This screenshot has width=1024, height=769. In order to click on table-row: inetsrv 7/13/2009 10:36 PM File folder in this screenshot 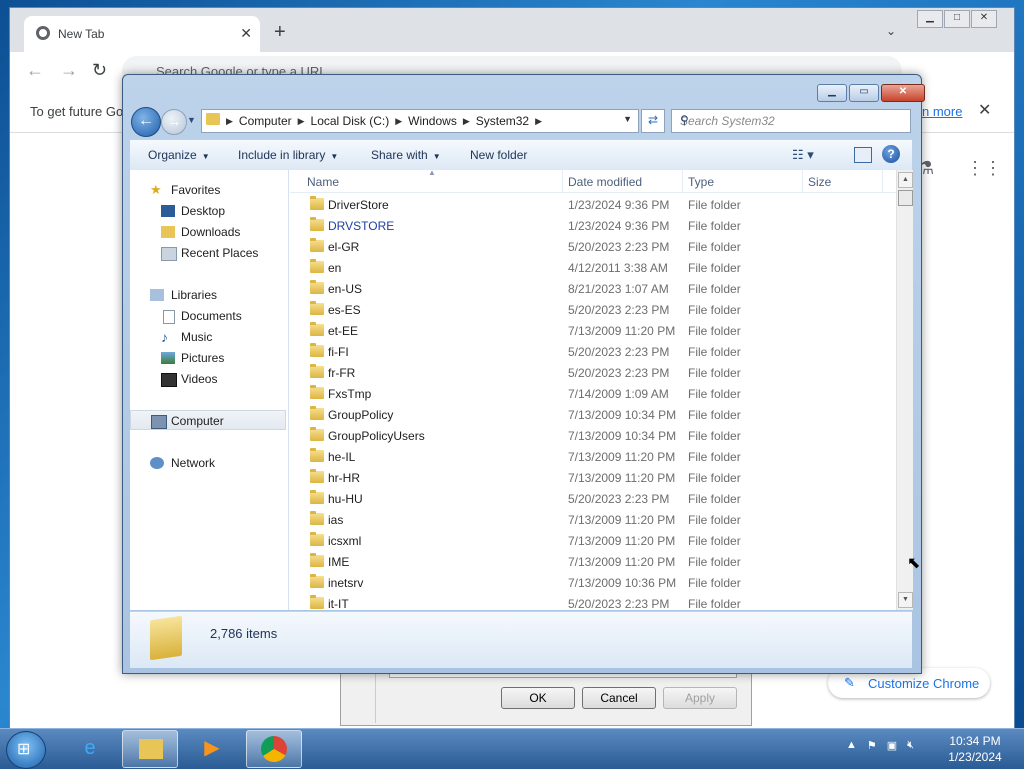, I will do `click(593, 582)`.